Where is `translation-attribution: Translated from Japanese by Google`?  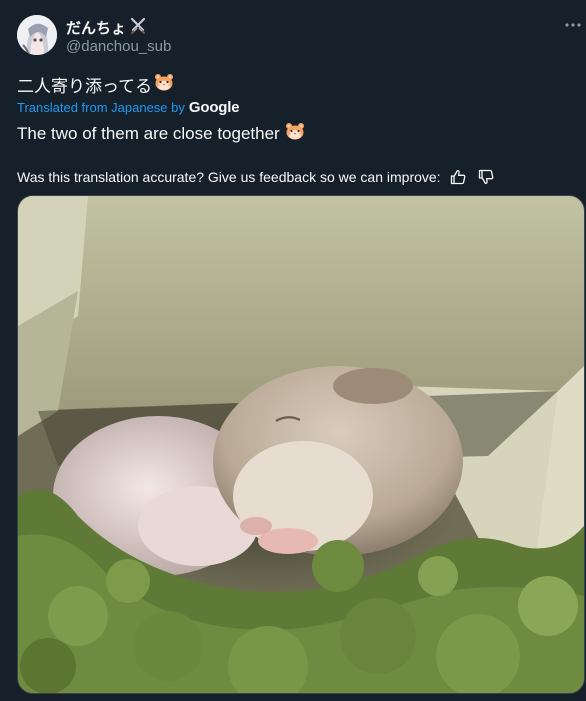
translation-attribution: Translated from Japanese by Google is located at coordinates (128, 107).